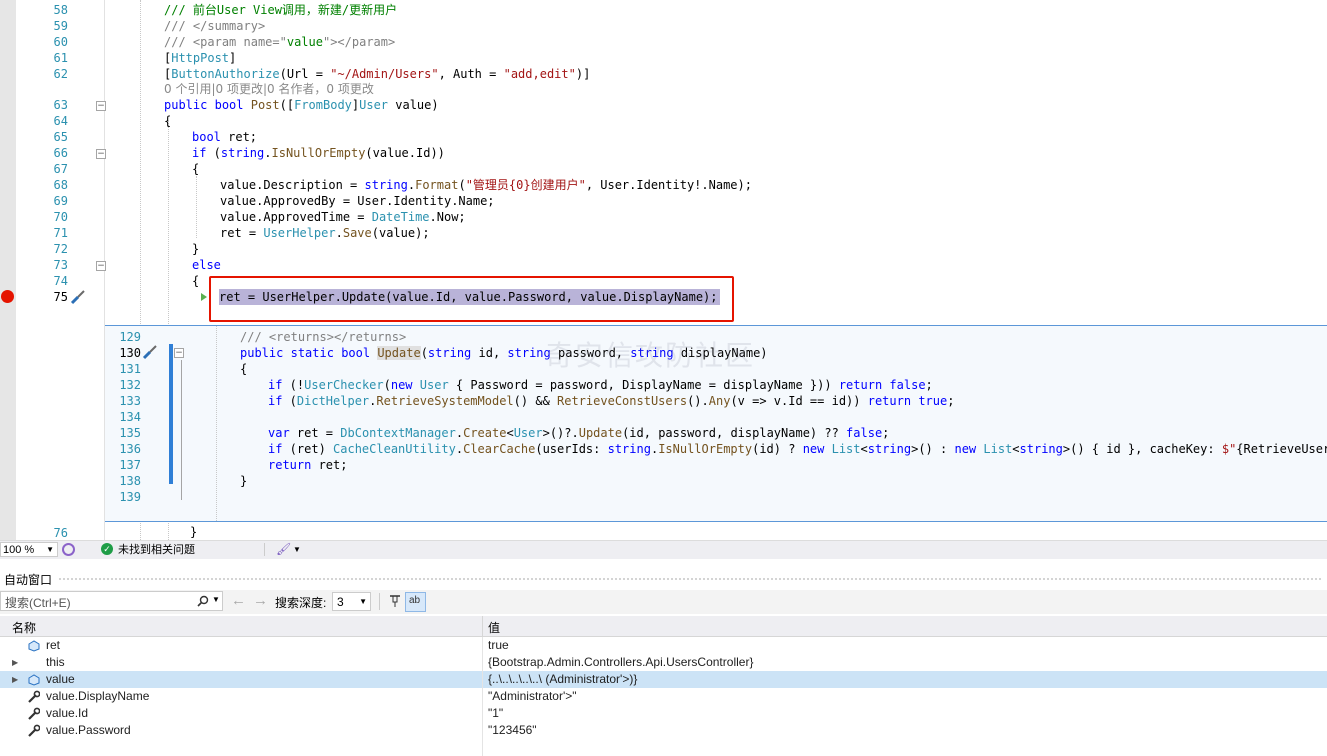  Describe the element at coordinates (663, 713) in the screenshot. I see `autos-row: value.Id "1"` at that location.